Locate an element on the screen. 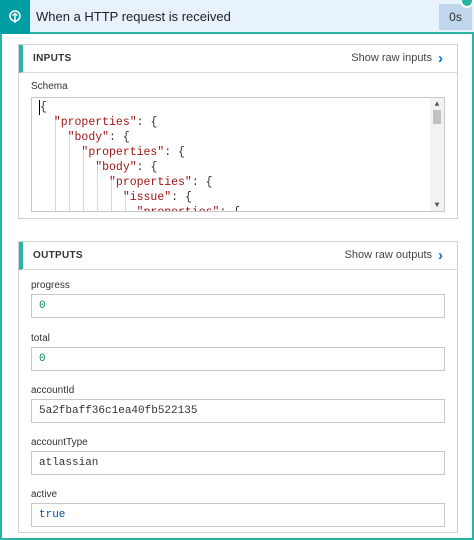  progress-label: progress is located at coordinates (50, 285).